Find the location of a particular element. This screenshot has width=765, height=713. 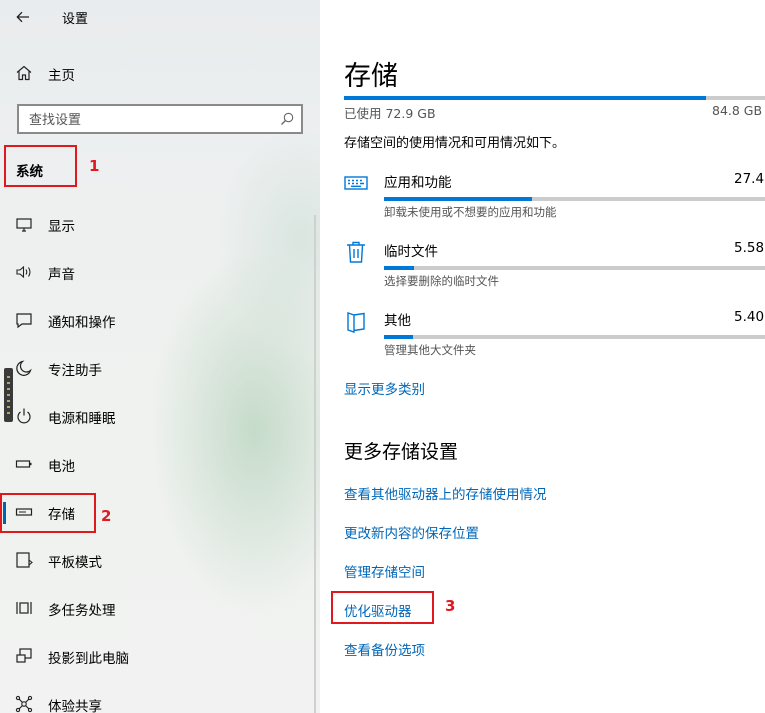

sidebar-item-sound: 声音 is located at coordinates (160, 272).